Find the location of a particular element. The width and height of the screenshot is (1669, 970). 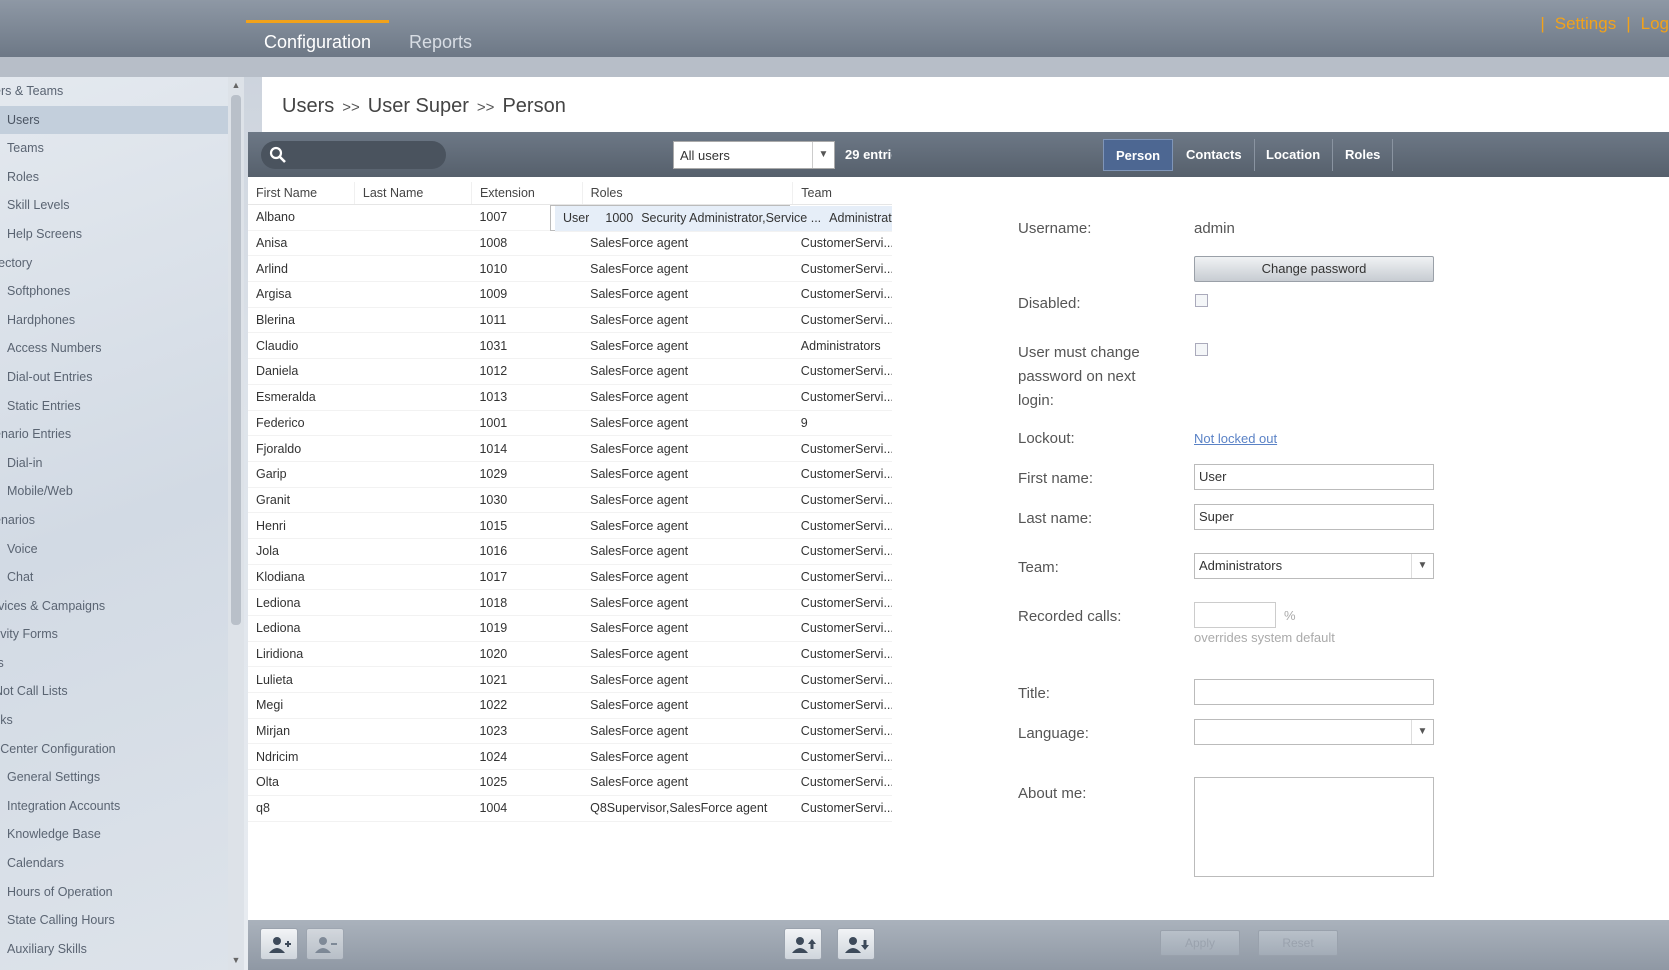

sidebar-item: Dial-in is located at coordinates (122, 463).